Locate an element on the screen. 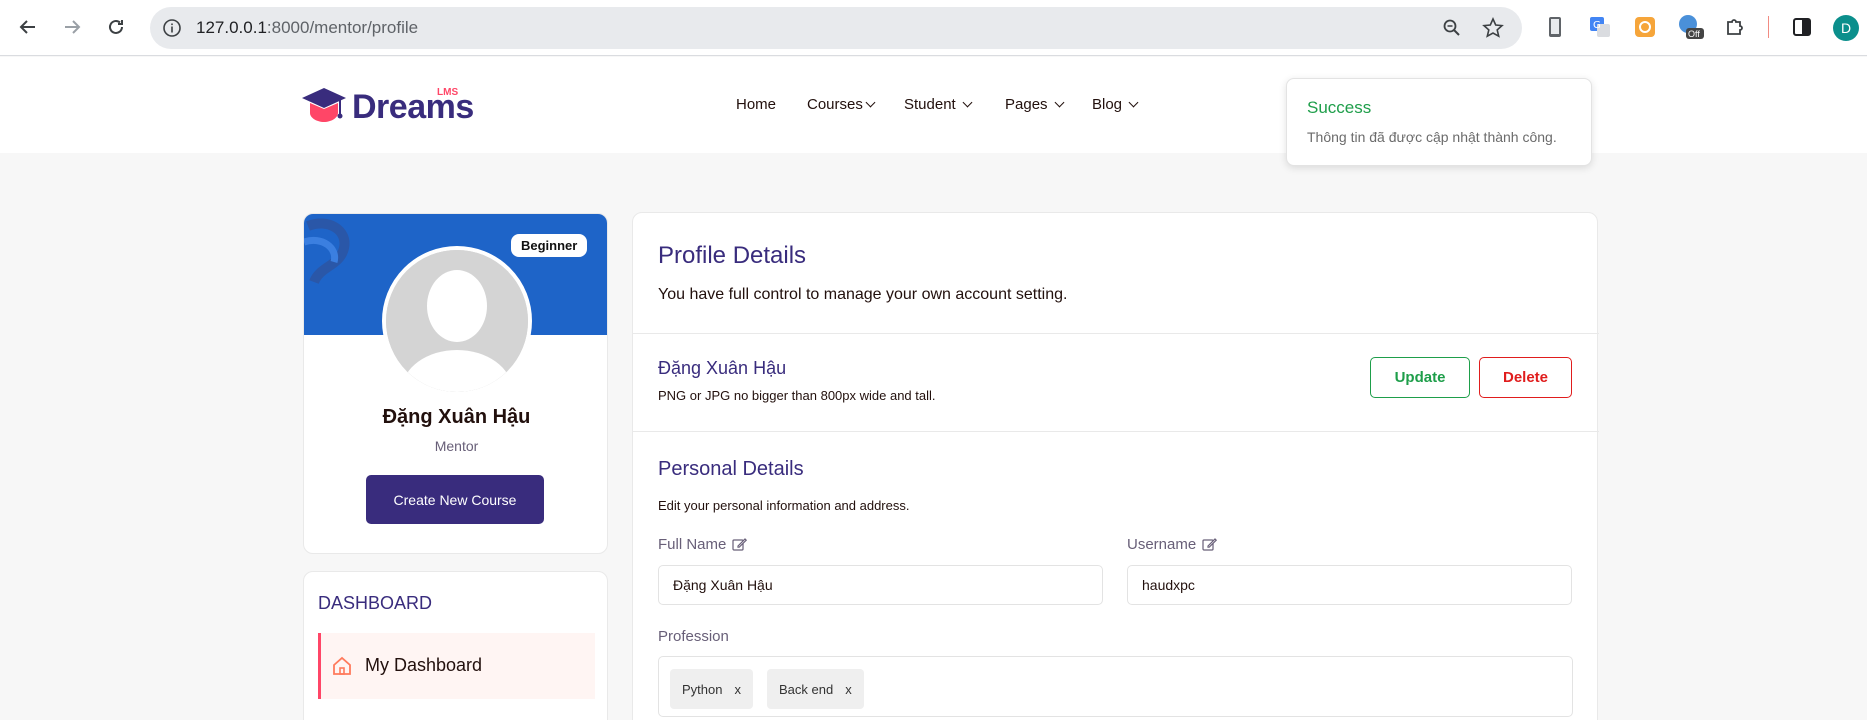  reload-button is located at coordinates (116, 27).